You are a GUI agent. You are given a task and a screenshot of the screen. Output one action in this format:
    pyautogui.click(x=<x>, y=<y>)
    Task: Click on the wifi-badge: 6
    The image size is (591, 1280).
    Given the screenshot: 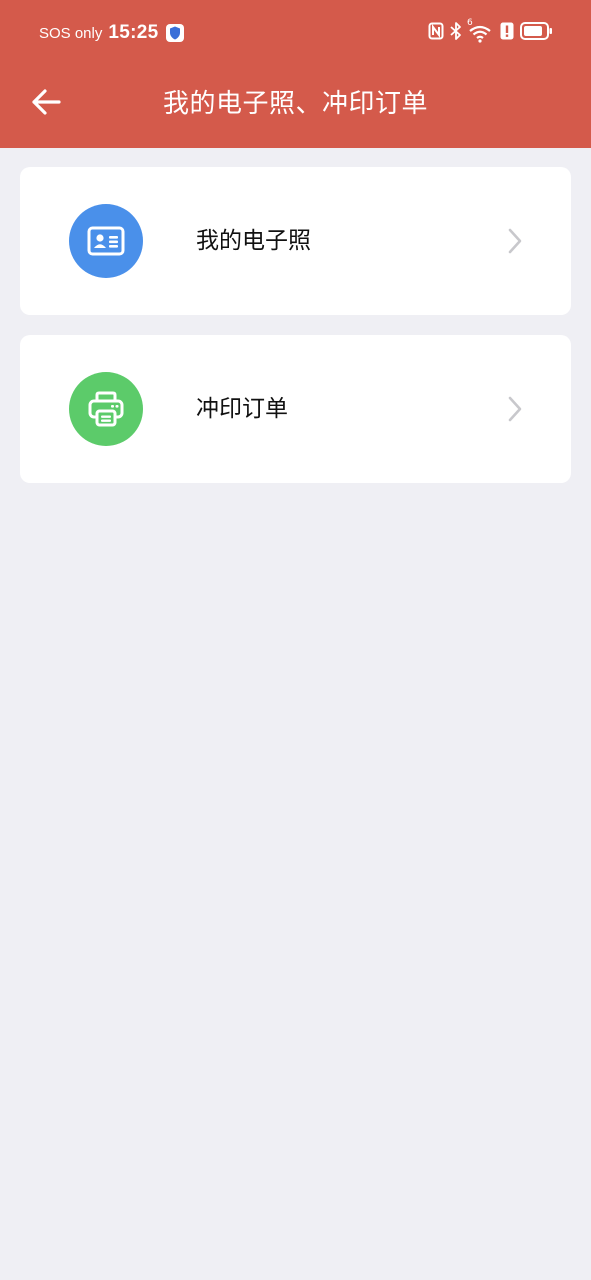 What is the action you would take?
    pyautogui.click(x=470, y=23)
    